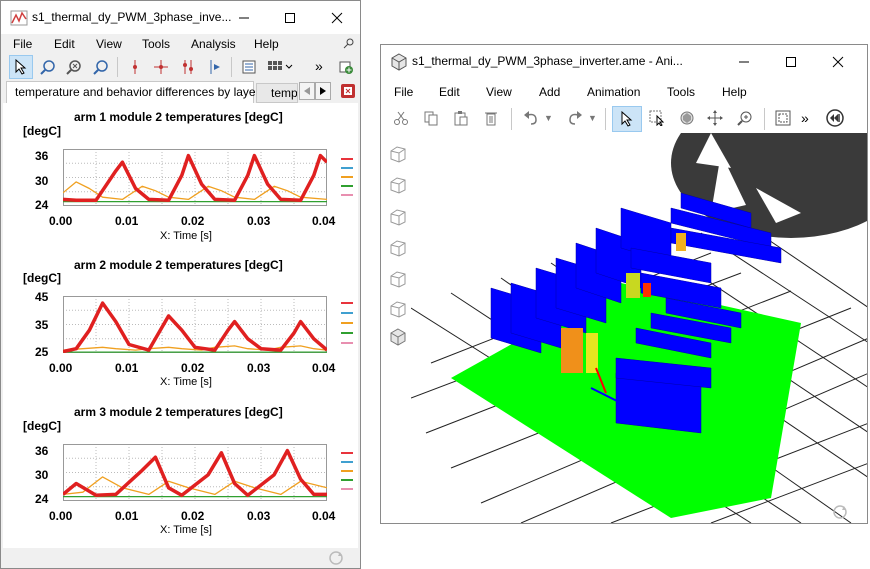  I want to click on menu-animation: Animation, so click(613, 92).